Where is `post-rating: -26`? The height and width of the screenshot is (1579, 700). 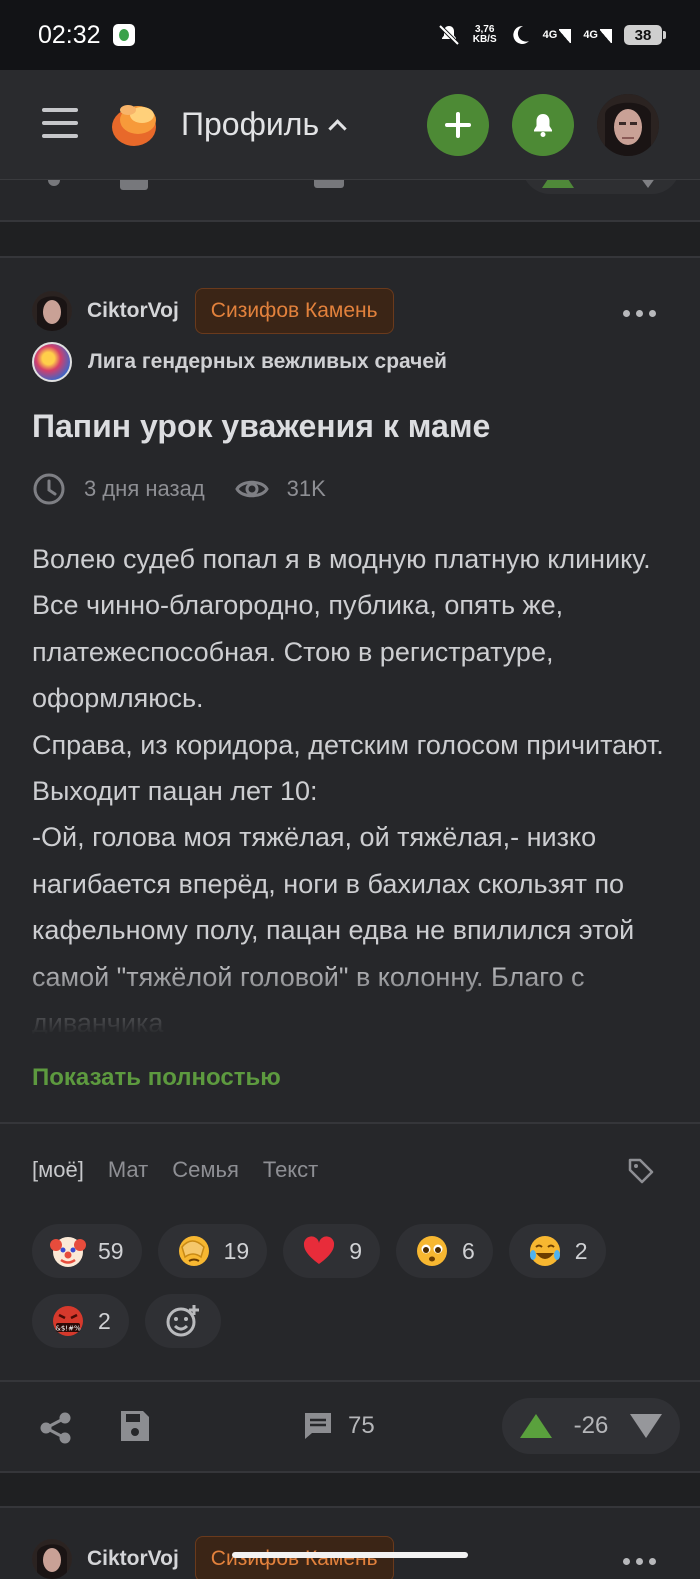 post-rating: -26 is located at coordinates (591, 1425).